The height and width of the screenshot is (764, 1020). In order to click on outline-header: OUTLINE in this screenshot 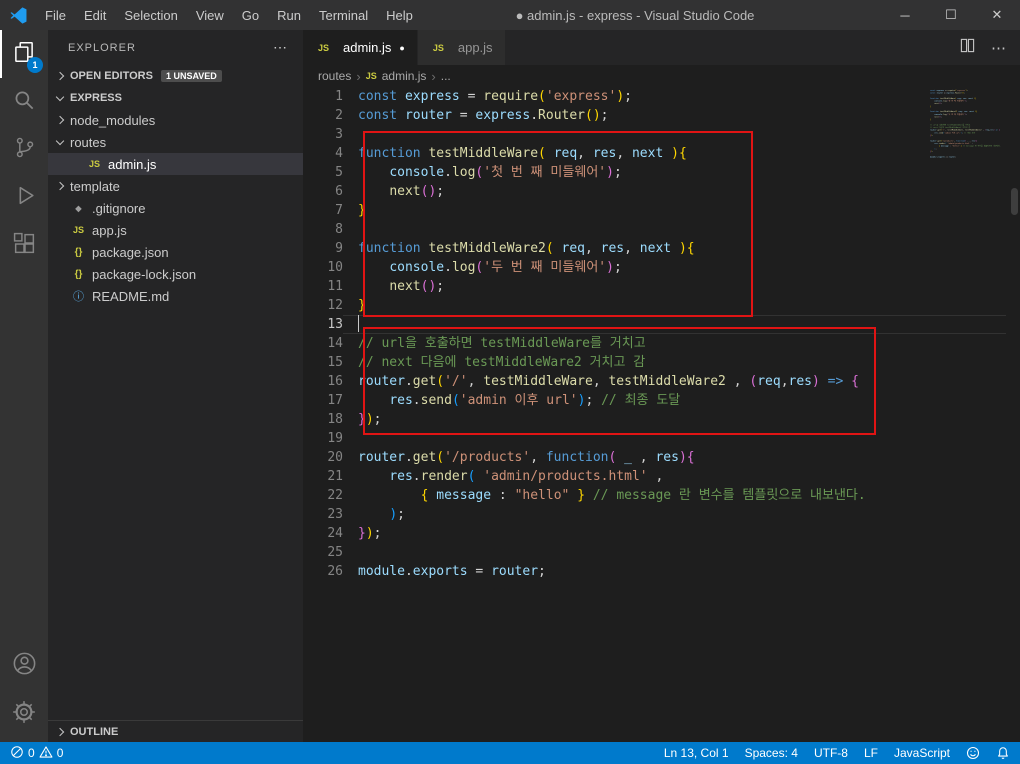, I will do `click(175, 731)`.